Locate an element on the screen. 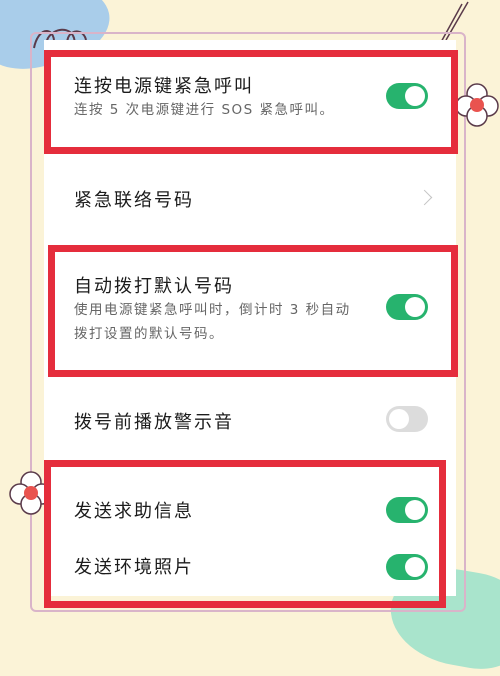 This screenshot has height=676, width=500. warning-sound-toggle is located at coordinates (407, 419).